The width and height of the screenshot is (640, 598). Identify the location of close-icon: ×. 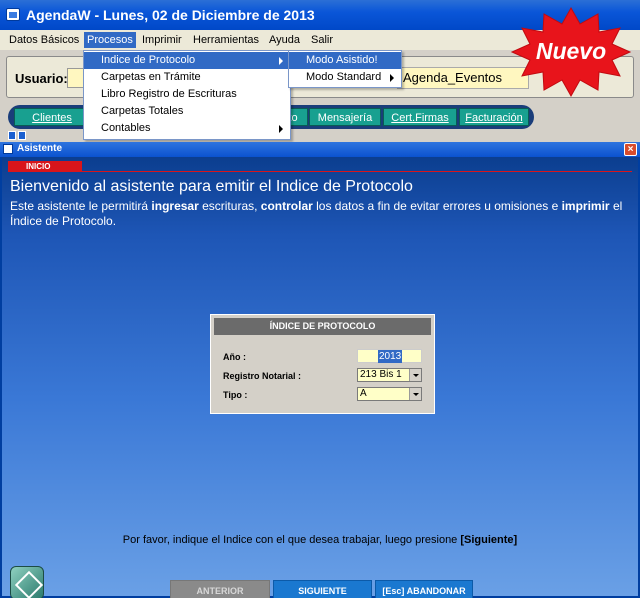
(630, 149).